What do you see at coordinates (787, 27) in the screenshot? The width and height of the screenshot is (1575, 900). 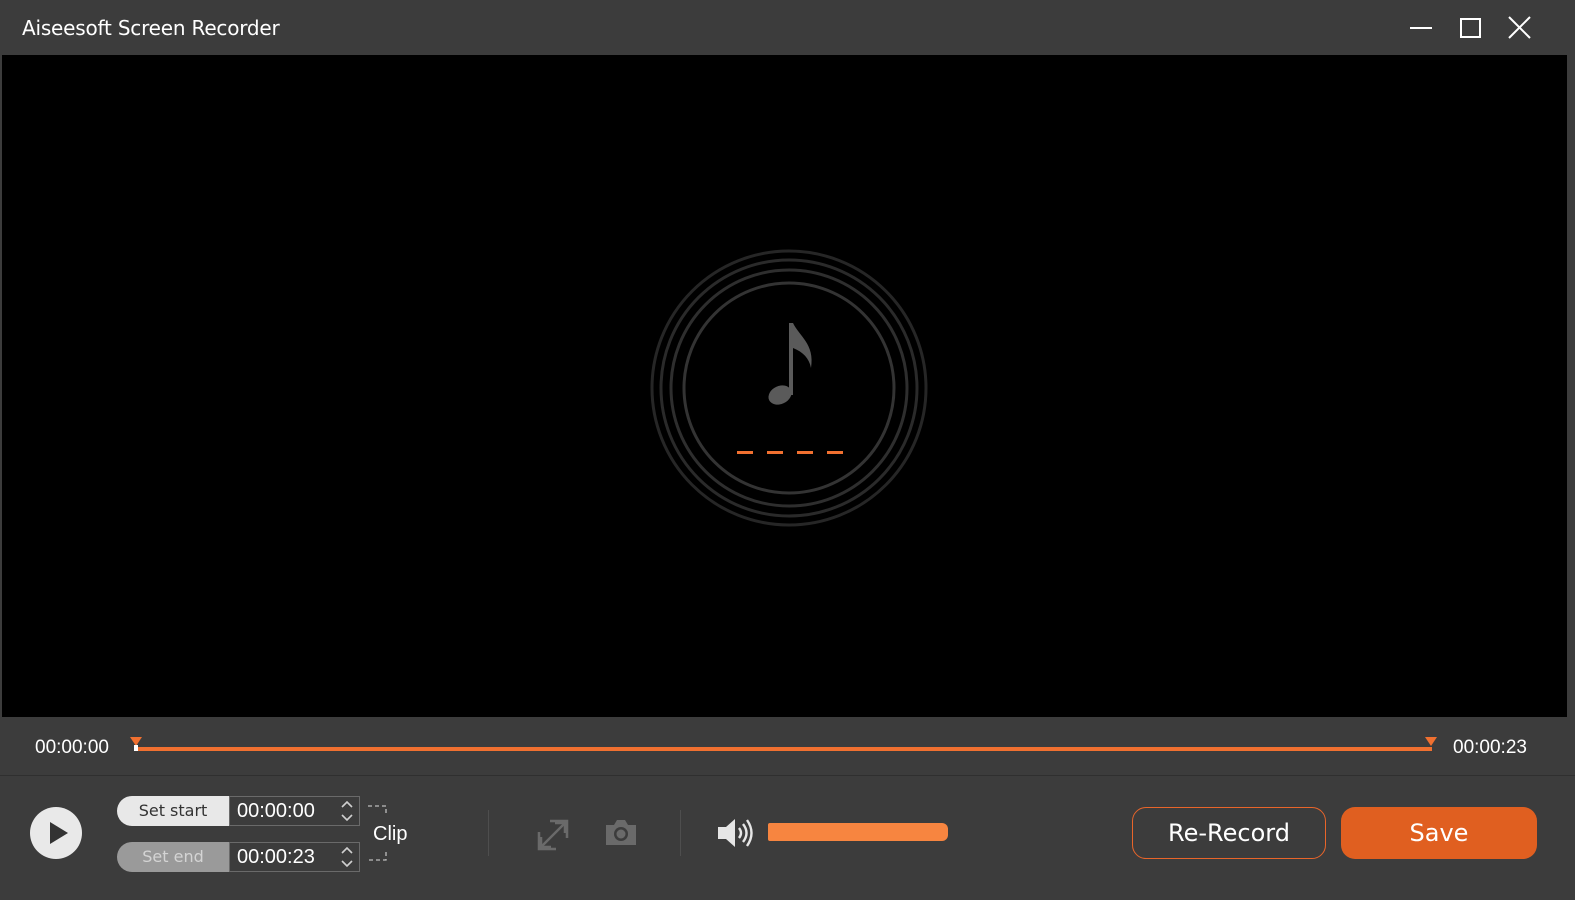 I see `title-bar: Aiseesoft Screen Recorder` at bounding box center [787, 27].